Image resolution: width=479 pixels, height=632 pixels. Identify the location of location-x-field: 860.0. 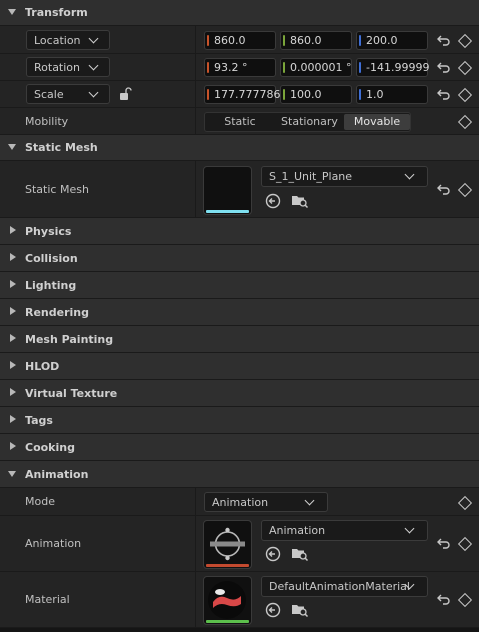
(240, 40).